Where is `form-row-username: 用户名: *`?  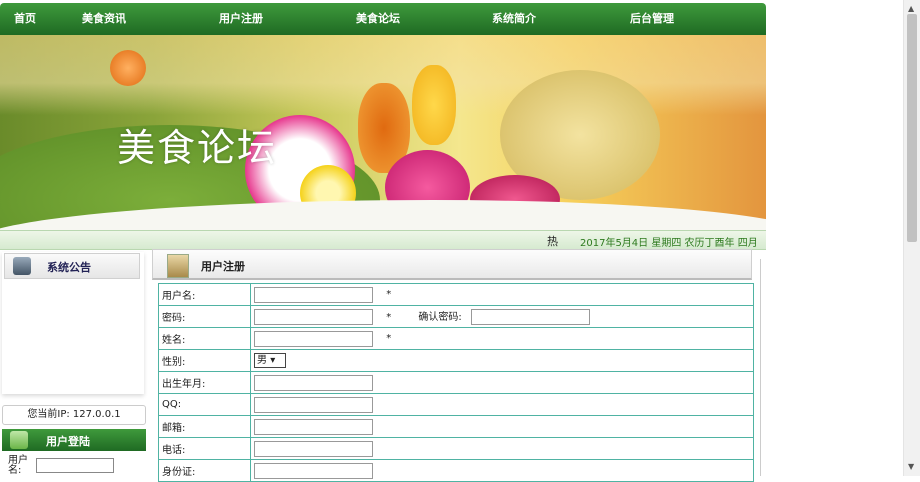 form-row-username: 用户名: * is located at coordinates (456, 294).